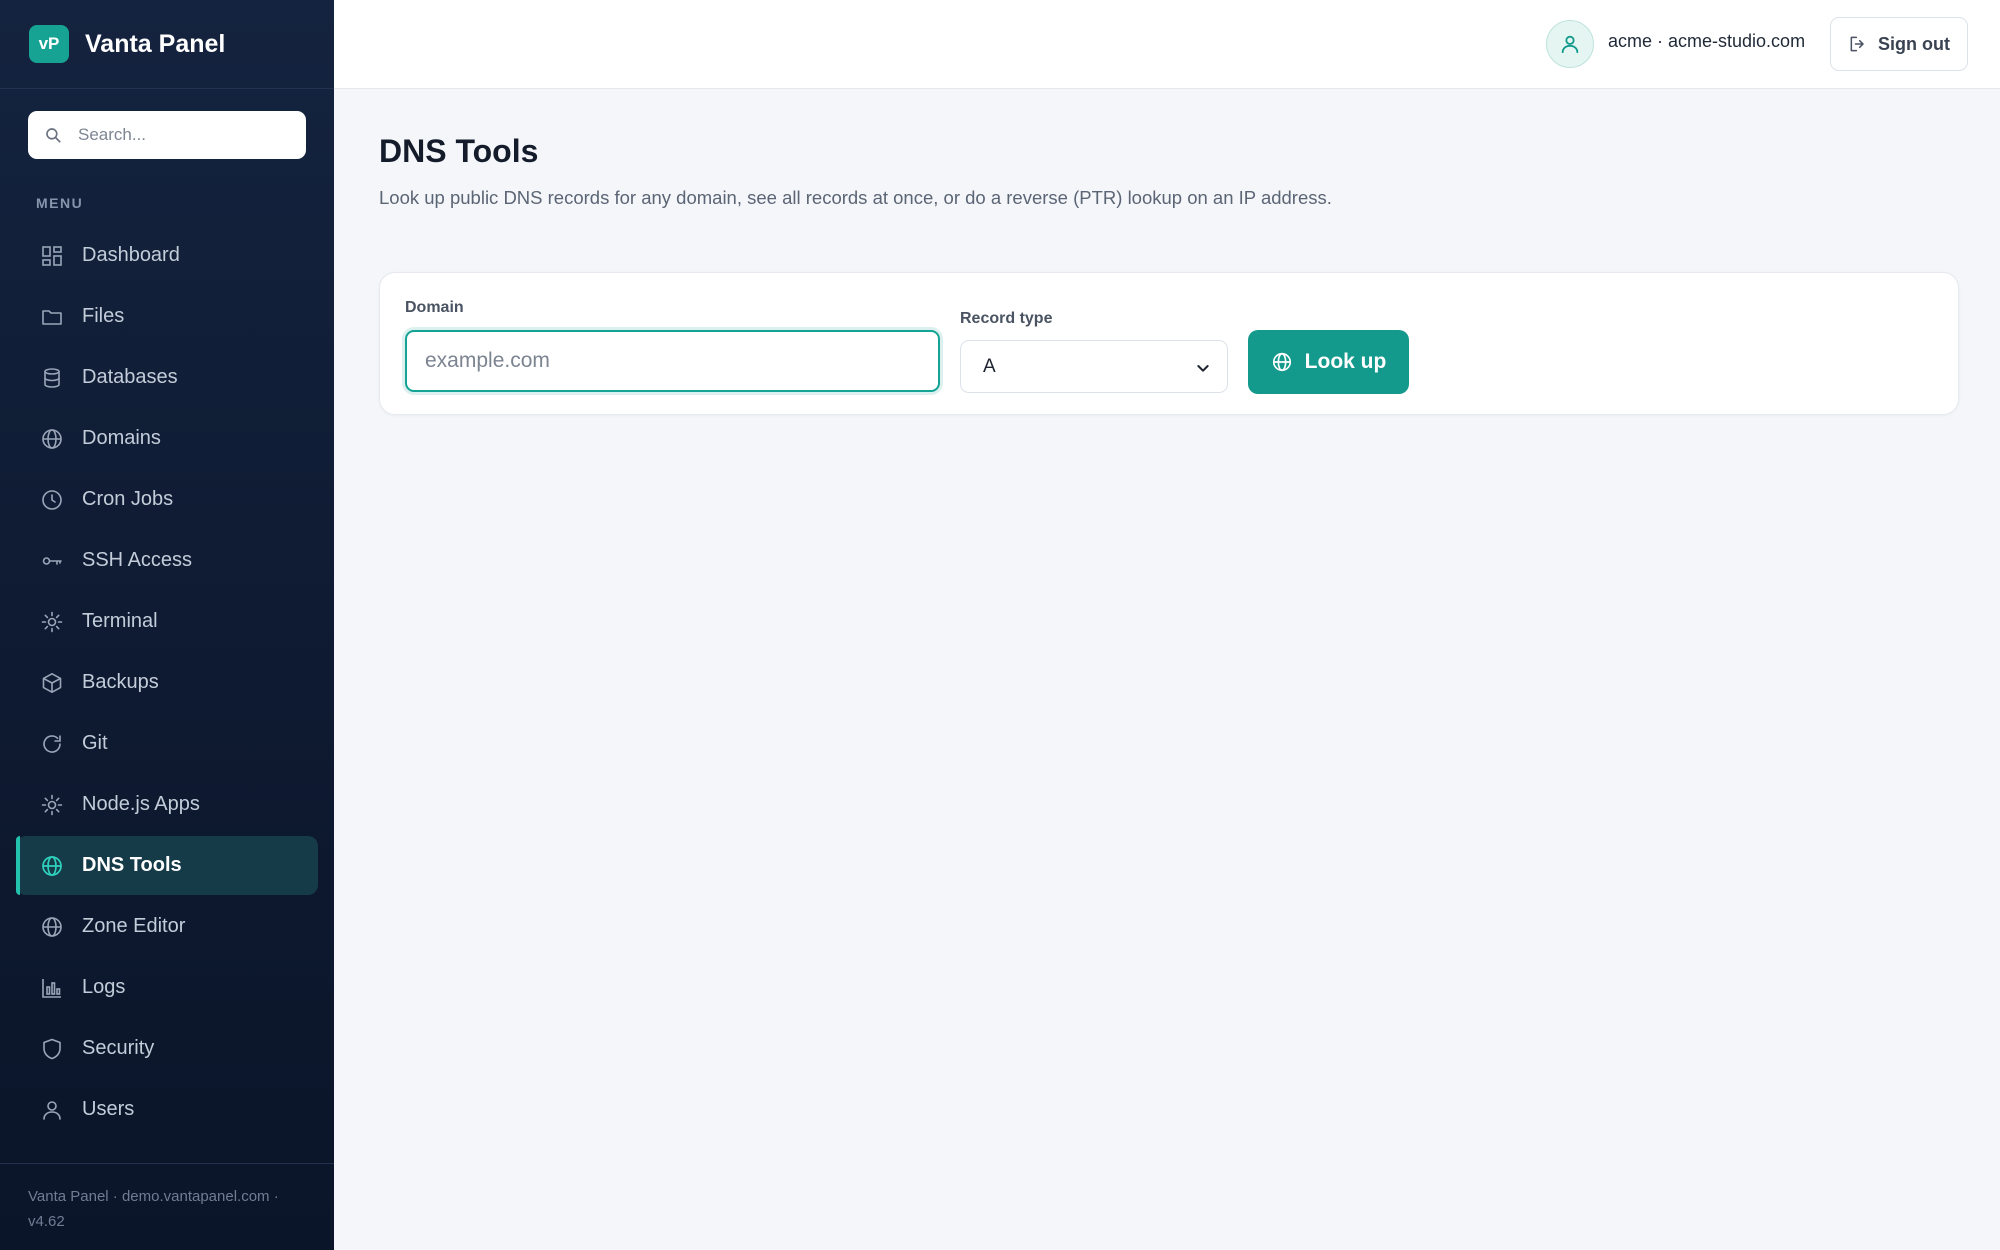  What do you see at coordinates (1707, 41) in the screenshot?
I see `account-label: acme · acme-studio.com` at bounding box center [1707, 41].